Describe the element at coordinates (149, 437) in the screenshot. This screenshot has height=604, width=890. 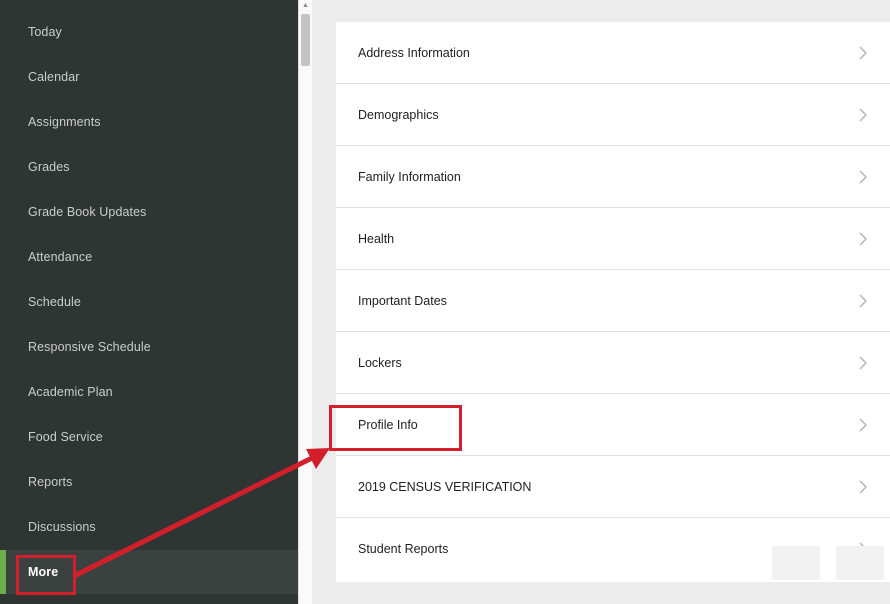
I see `sidebar-item-food-service: Food Service` at that location.